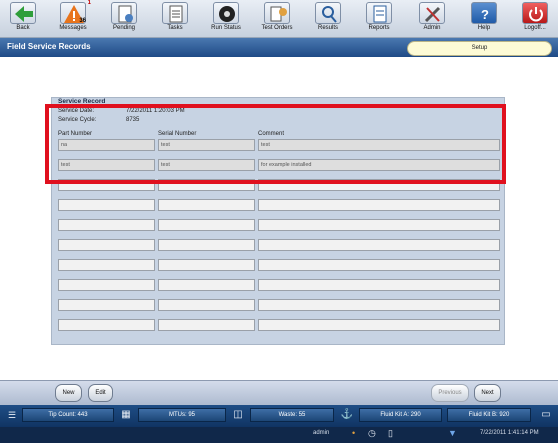 This screenshot has width=558, height=443. What do you see at coordinates (450, 393) in the screenshot?
I see `previous-button: Previous` at bounding box center [450, 393].